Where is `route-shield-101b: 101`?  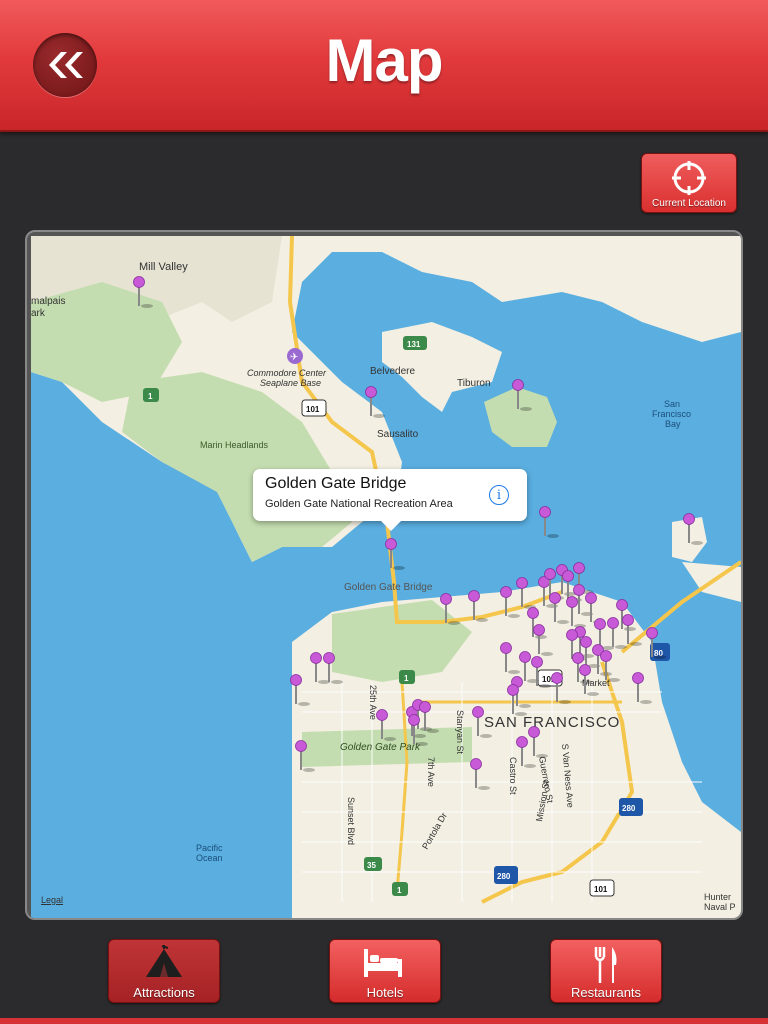 route-shield-101b: 101 is located at coordinates (602, 888).